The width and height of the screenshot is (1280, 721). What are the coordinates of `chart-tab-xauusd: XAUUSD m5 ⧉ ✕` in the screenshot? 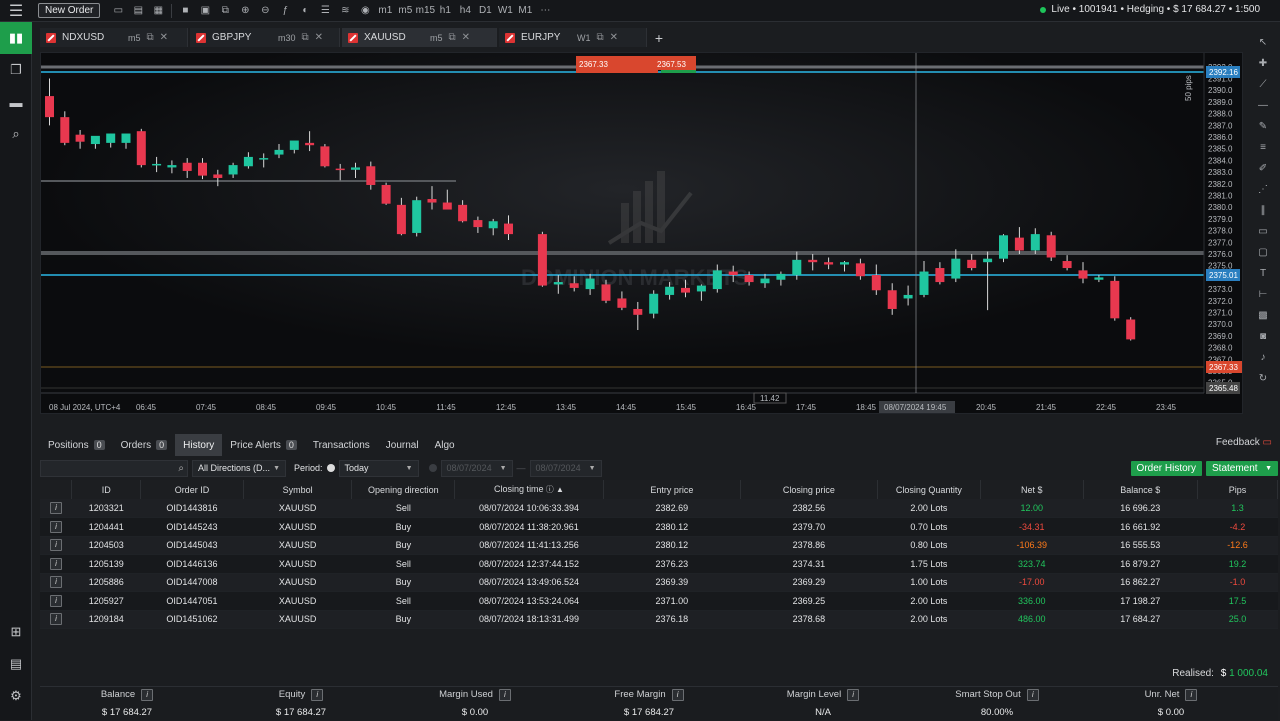 It's located at (419, 37).